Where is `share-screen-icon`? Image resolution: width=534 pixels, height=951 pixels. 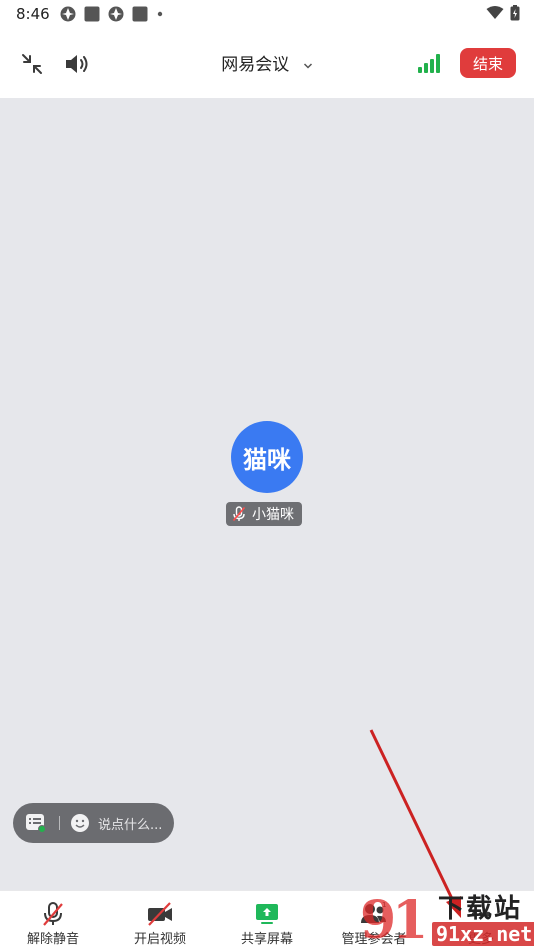
share-screen-icon is located at coordinates (267, 914).